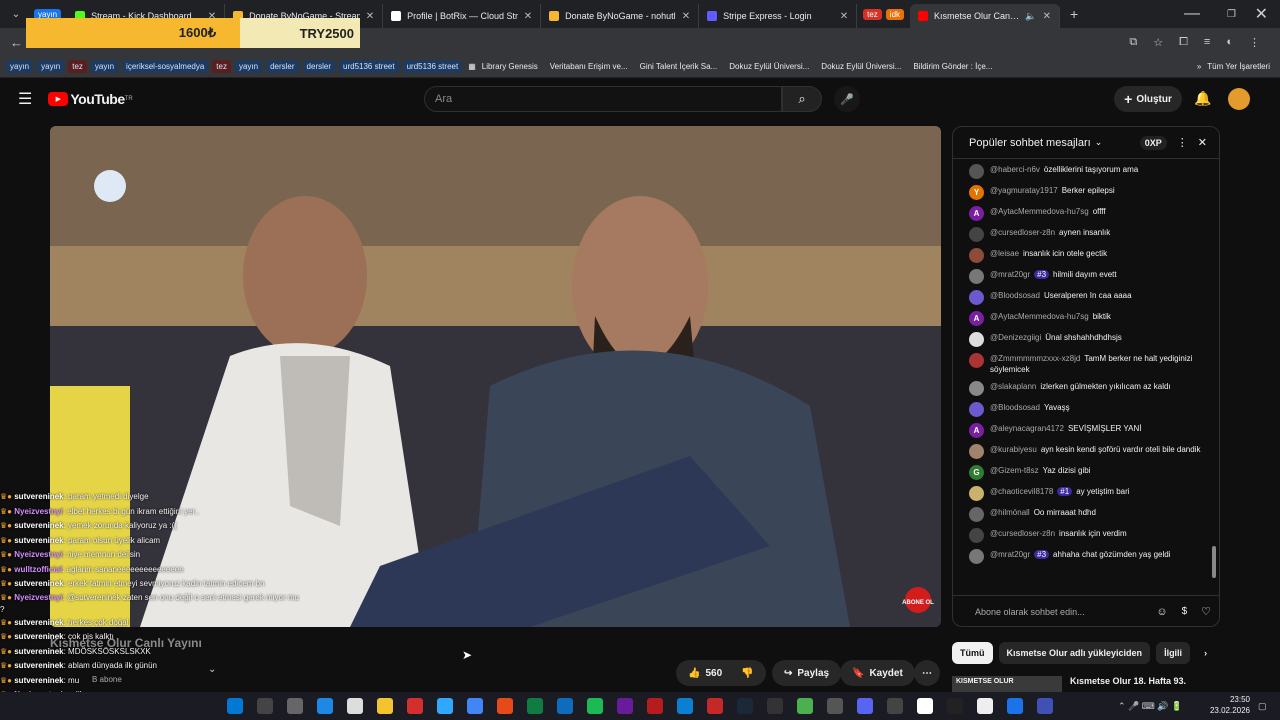 The image size is (1280, 720). I want to click on tab-3: Donate ByNoGame - nohutlufa ✕, so click(620, 16).